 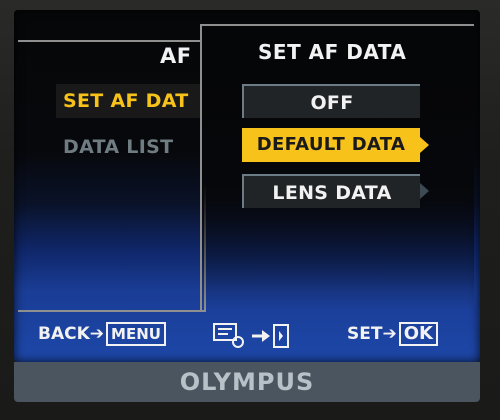 I want to click on brand-logo: OLYMPUS, so click(x=247, y=382).